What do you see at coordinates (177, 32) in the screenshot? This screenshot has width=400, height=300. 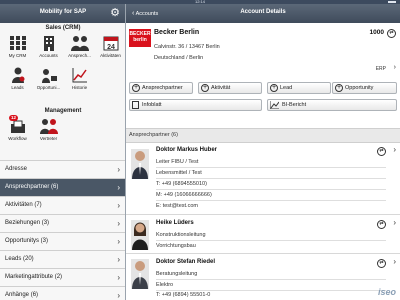 I see `account-name: Becker Berlin` at bounding box center [177, 32].